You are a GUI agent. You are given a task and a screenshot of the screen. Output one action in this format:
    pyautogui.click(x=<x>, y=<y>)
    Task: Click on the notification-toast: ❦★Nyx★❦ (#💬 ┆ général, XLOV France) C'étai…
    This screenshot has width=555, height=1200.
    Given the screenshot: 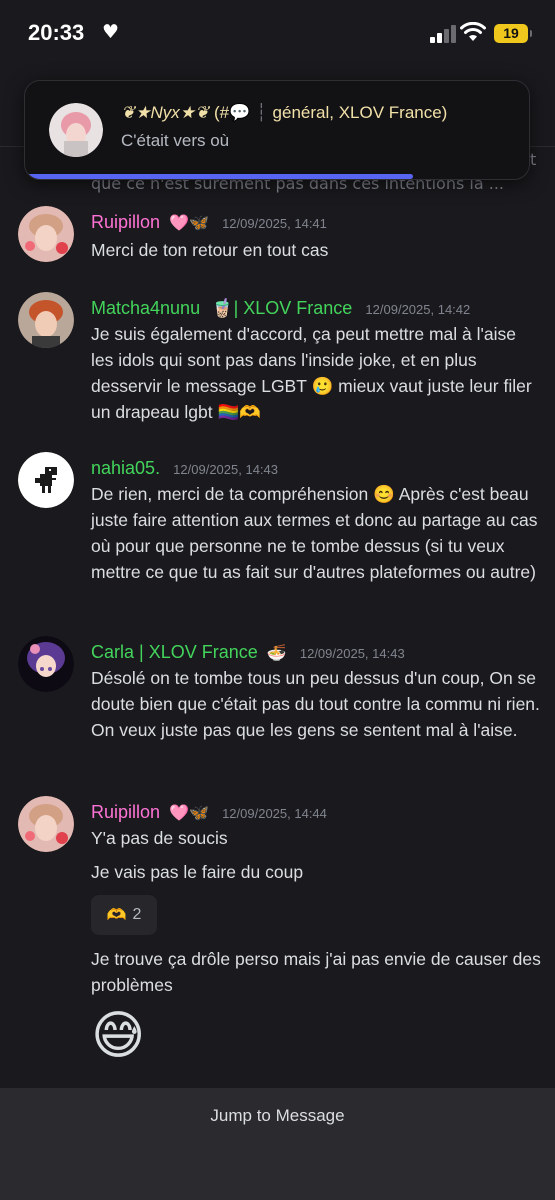 What is the action you would take?
    pyautogui.click(x=277, y=130)
    